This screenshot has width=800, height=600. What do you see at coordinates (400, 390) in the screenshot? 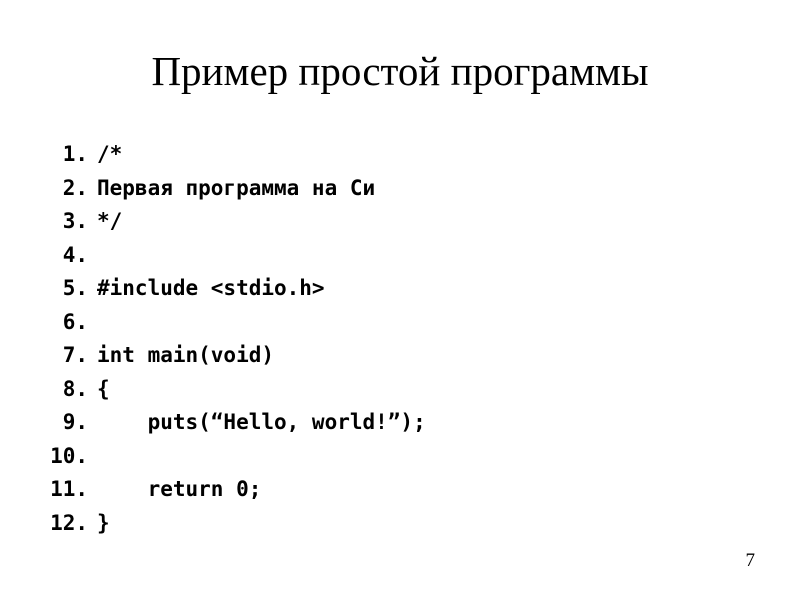
I see `code-line: 8. {` at bounding box center [400, 390].